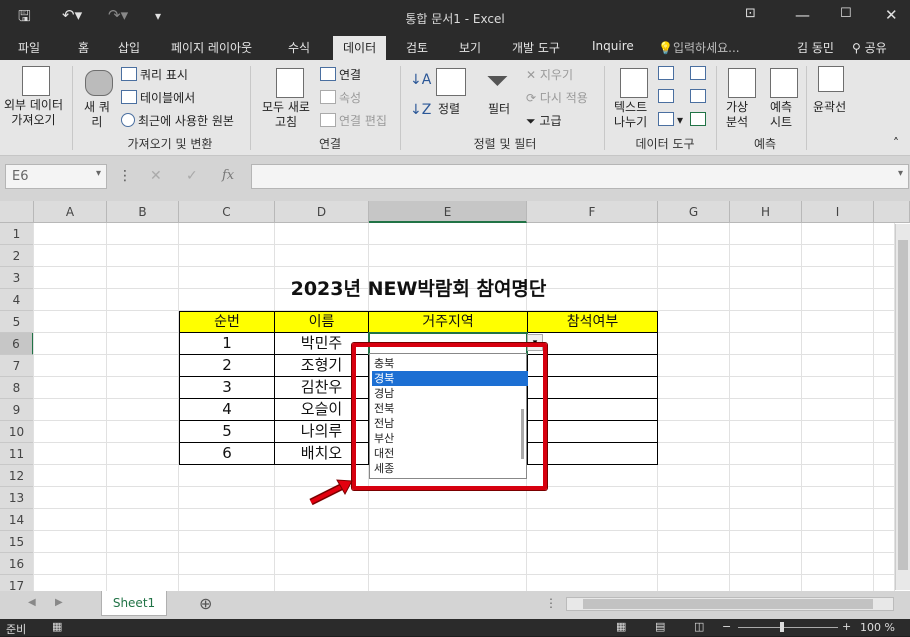  I want to click on row-header-9: 9, so click(17, 410).